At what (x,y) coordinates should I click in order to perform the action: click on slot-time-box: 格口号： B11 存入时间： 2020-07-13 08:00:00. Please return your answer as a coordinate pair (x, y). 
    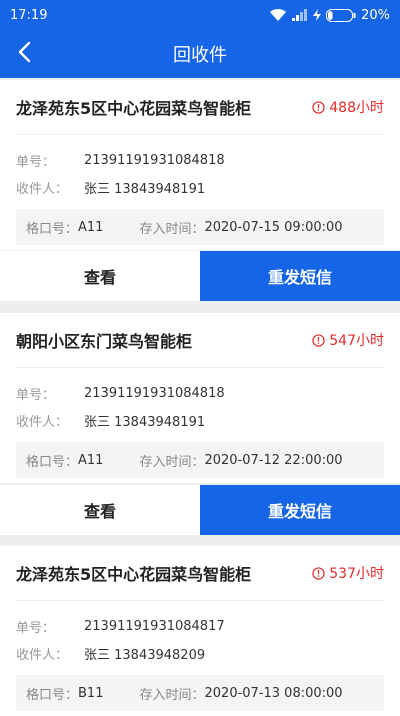
    Looking at the image, I should click on (200, 693).